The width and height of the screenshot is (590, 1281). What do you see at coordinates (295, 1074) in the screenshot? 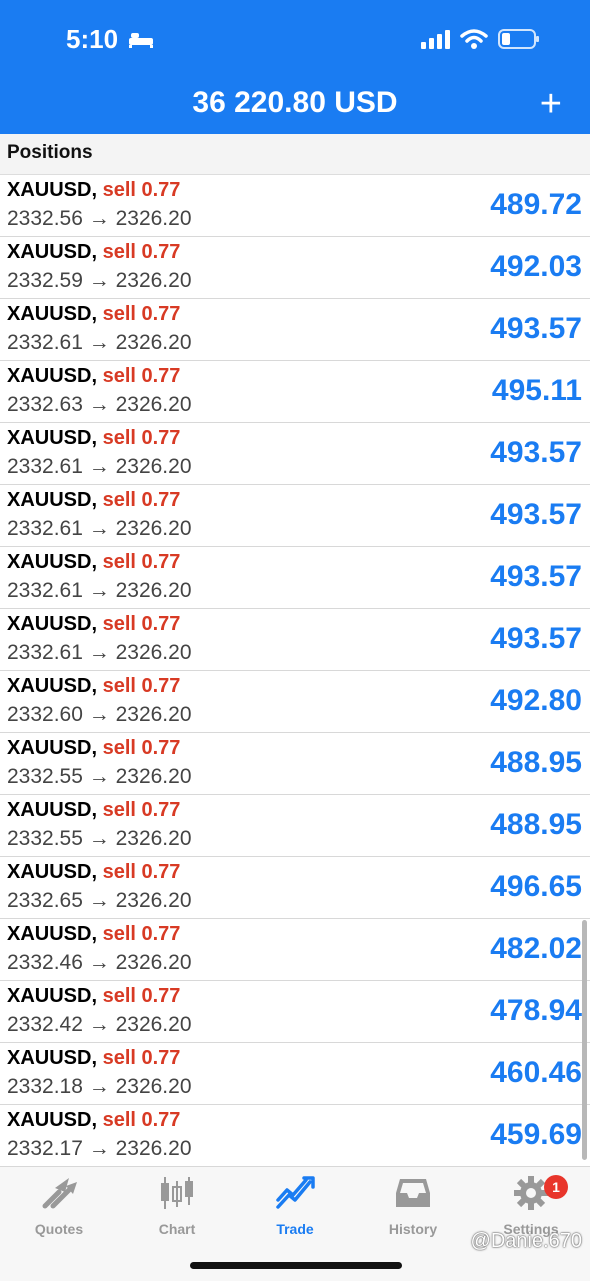
I see `position-row: XAUUSD, sell 0.77 2332.18 → 2326.20 460.46` at bounding box center [295, 1074].